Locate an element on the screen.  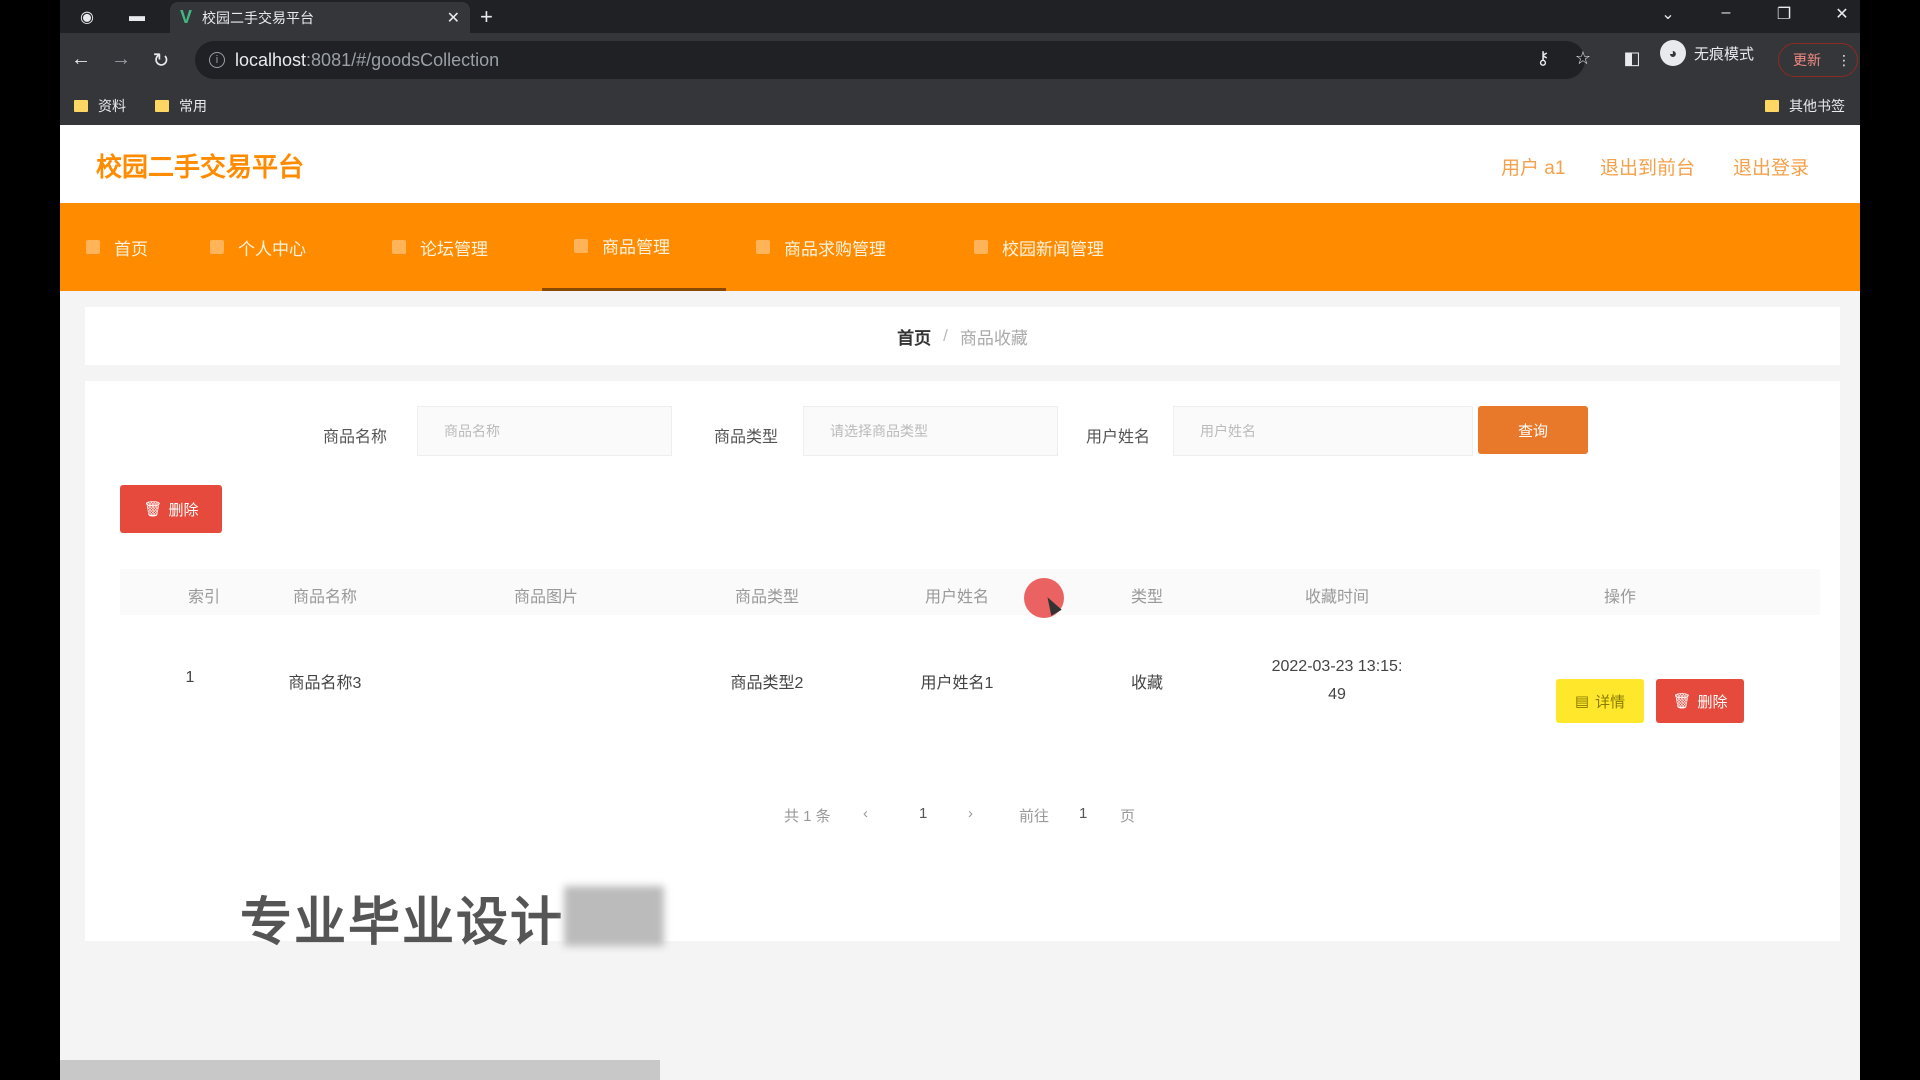
close-tab-icon: ✕ is located at coordinates (453, 18).